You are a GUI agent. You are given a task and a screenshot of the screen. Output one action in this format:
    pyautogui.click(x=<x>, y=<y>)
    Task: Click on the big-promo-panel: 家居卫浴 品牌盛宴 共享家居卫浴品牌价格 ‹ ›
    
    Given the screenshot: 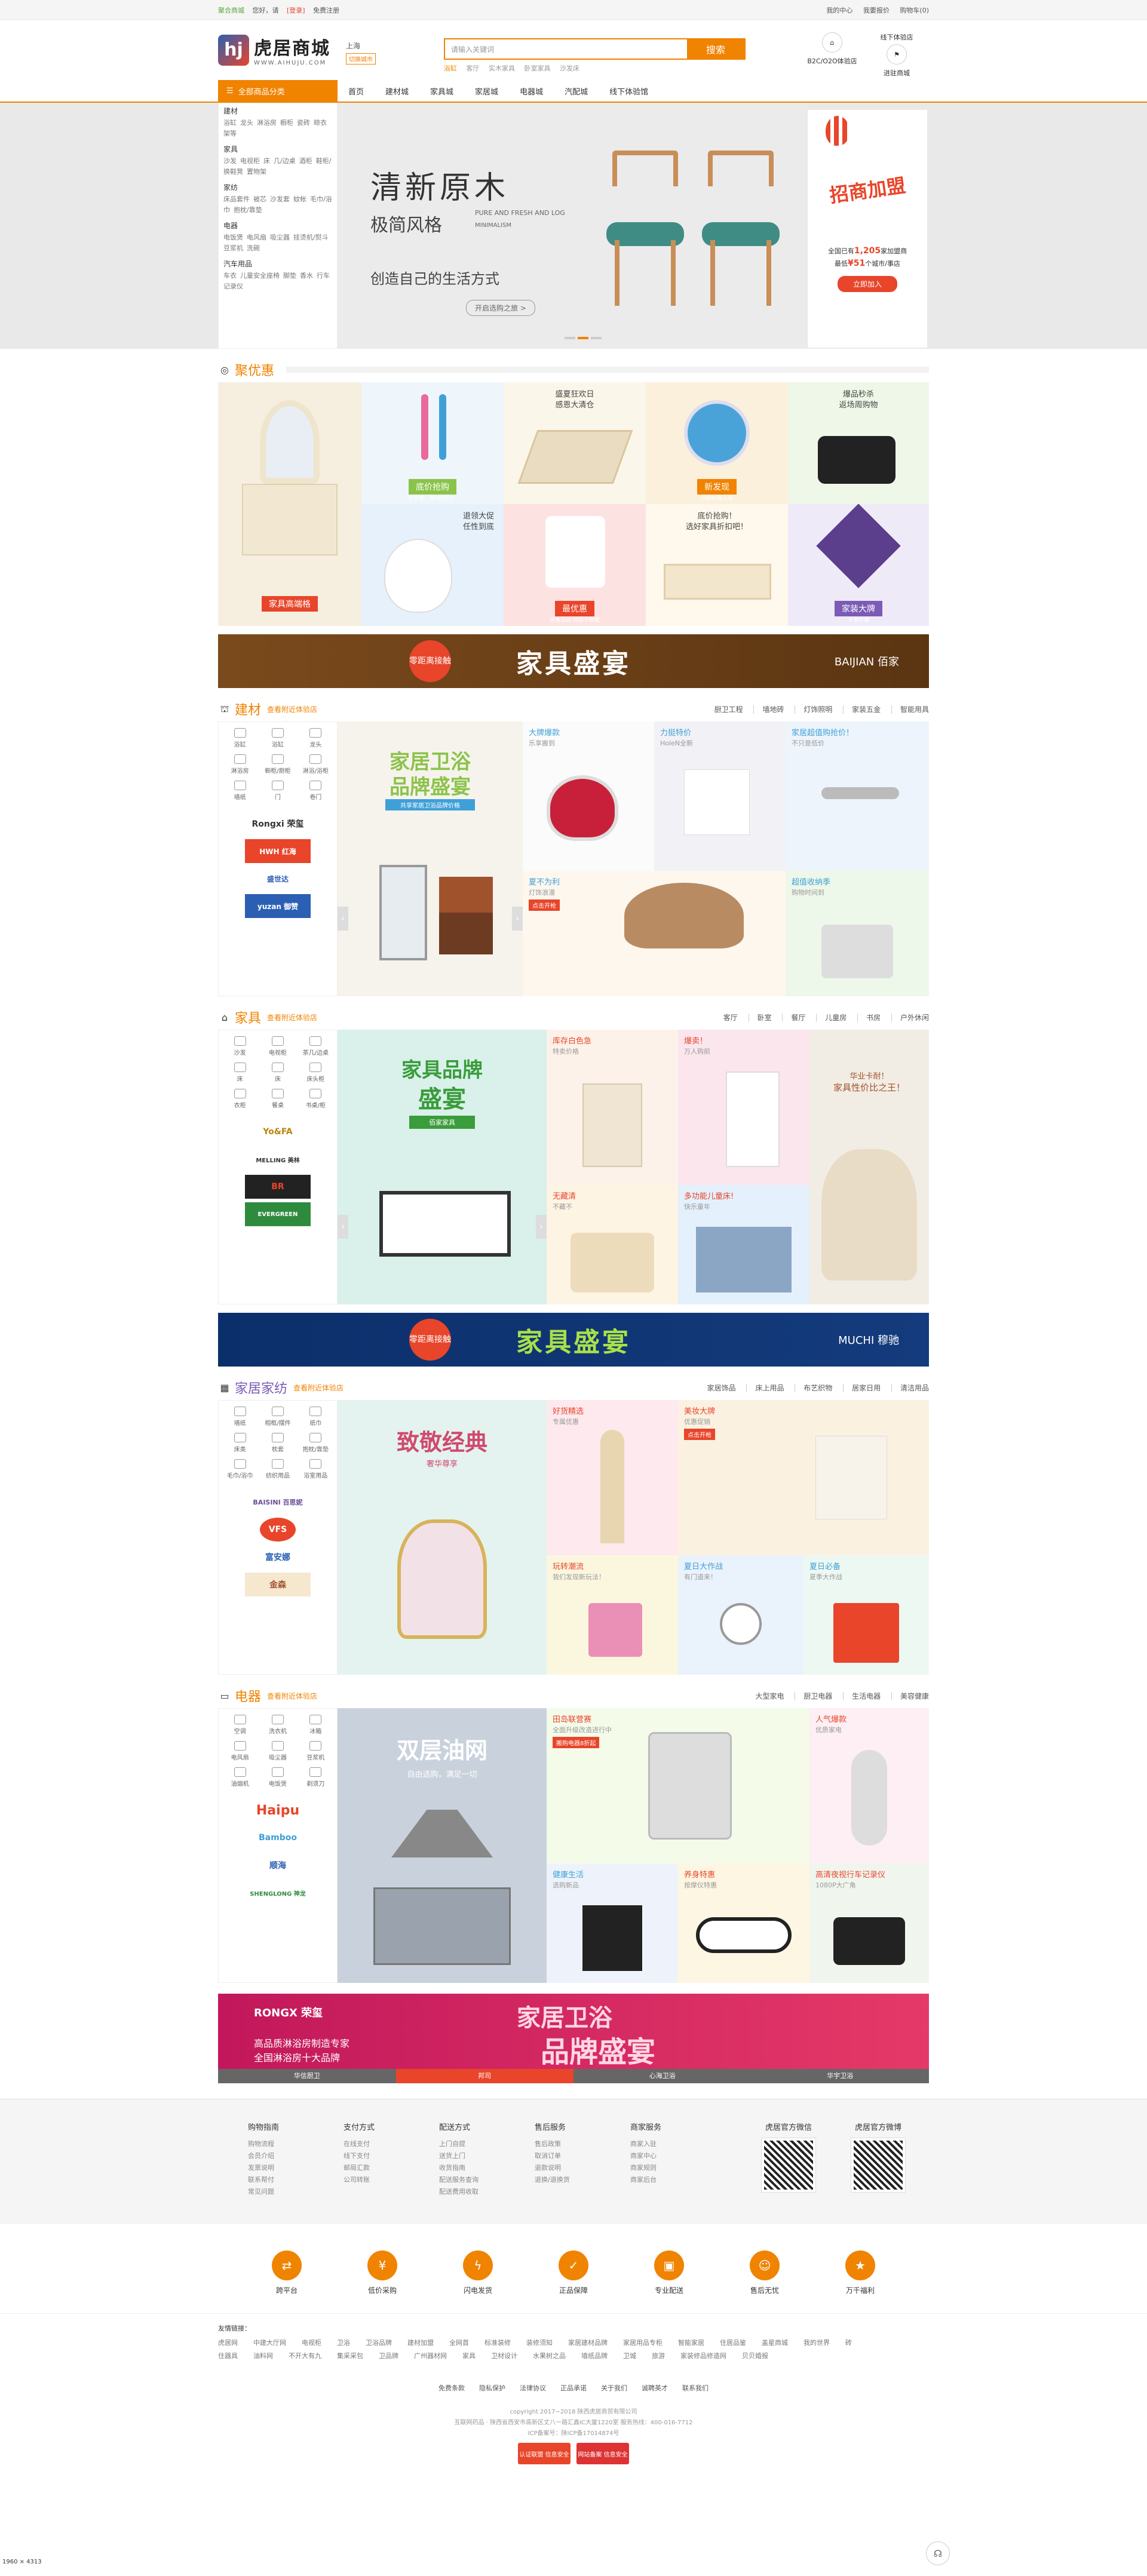 What is the action you would take?
    pyautogui.click(x=430, y=858)
    